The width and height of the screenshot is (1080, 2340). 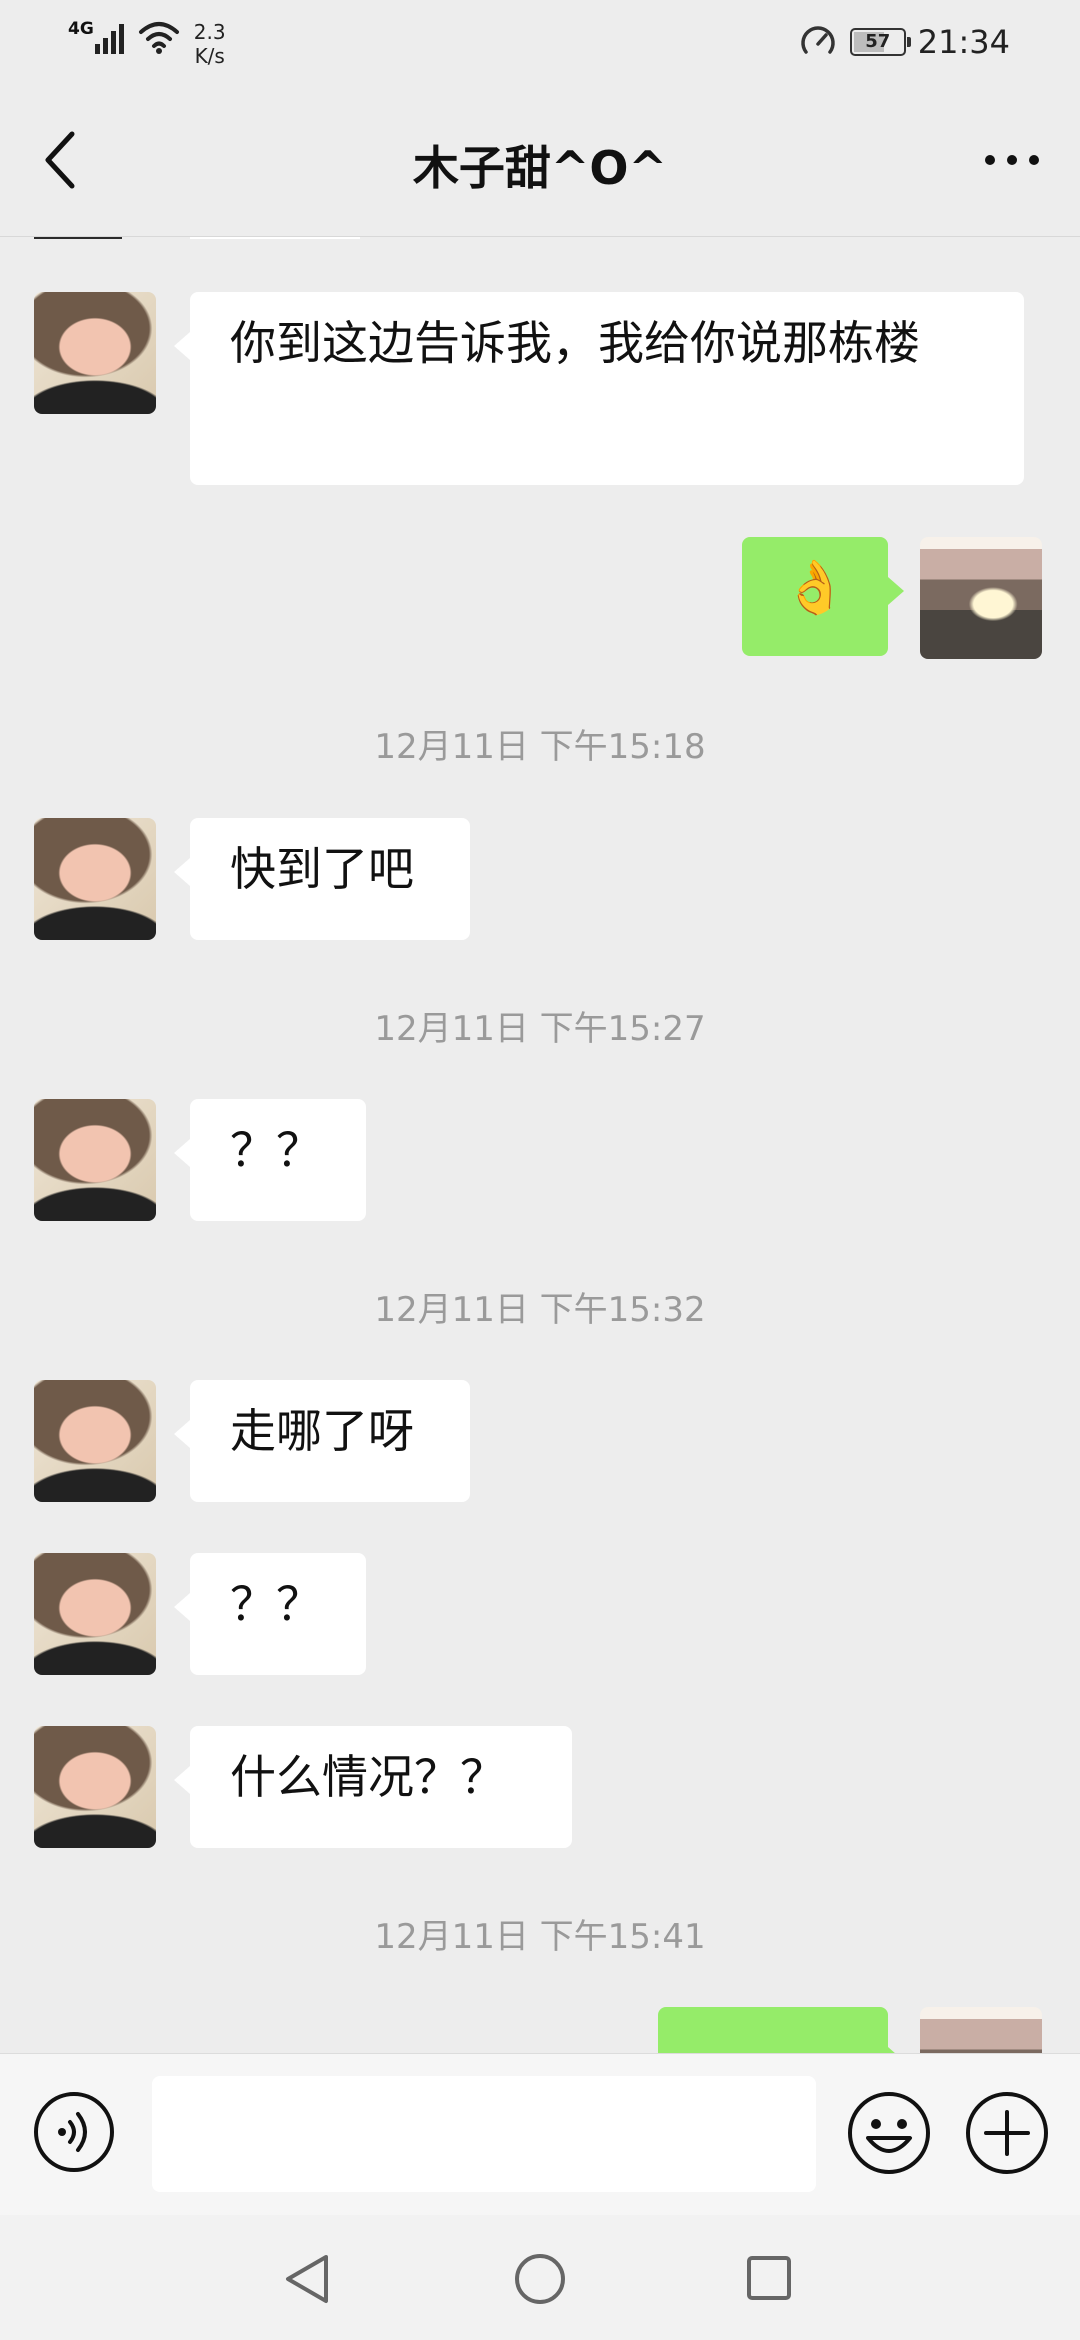 I want to click on message-bubble-outgoing-cut, so click(x=781, y=2030).